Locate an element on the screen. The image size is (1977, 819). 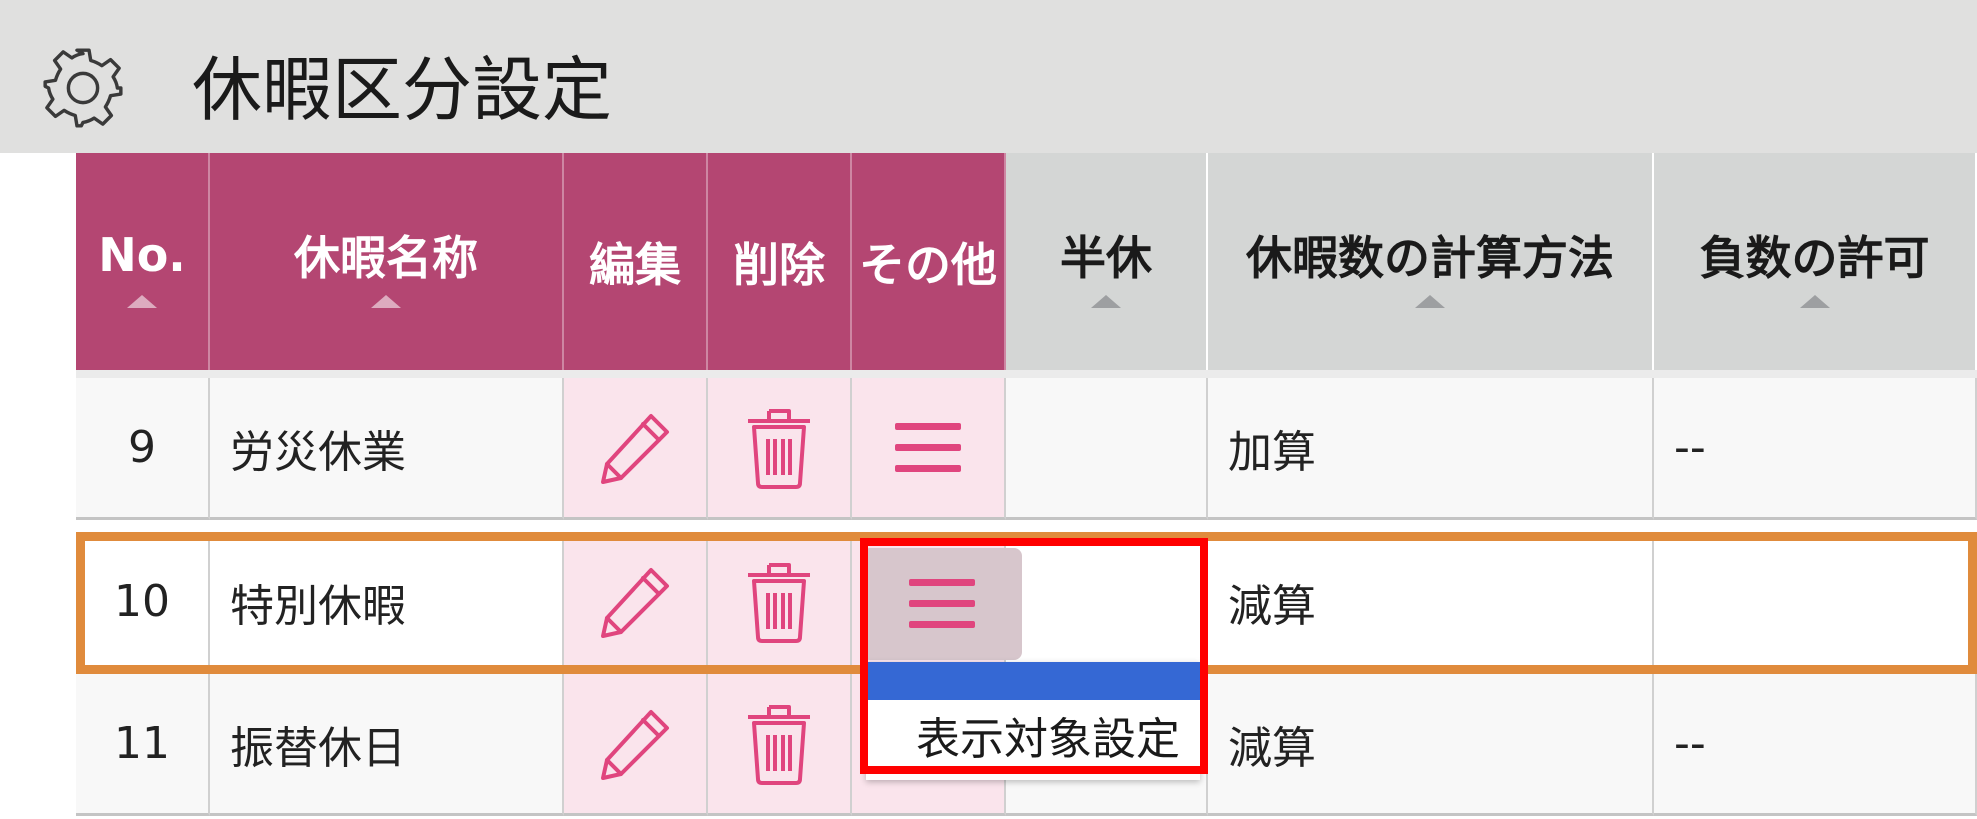
row-negative is located at coordinates (1815, 603).